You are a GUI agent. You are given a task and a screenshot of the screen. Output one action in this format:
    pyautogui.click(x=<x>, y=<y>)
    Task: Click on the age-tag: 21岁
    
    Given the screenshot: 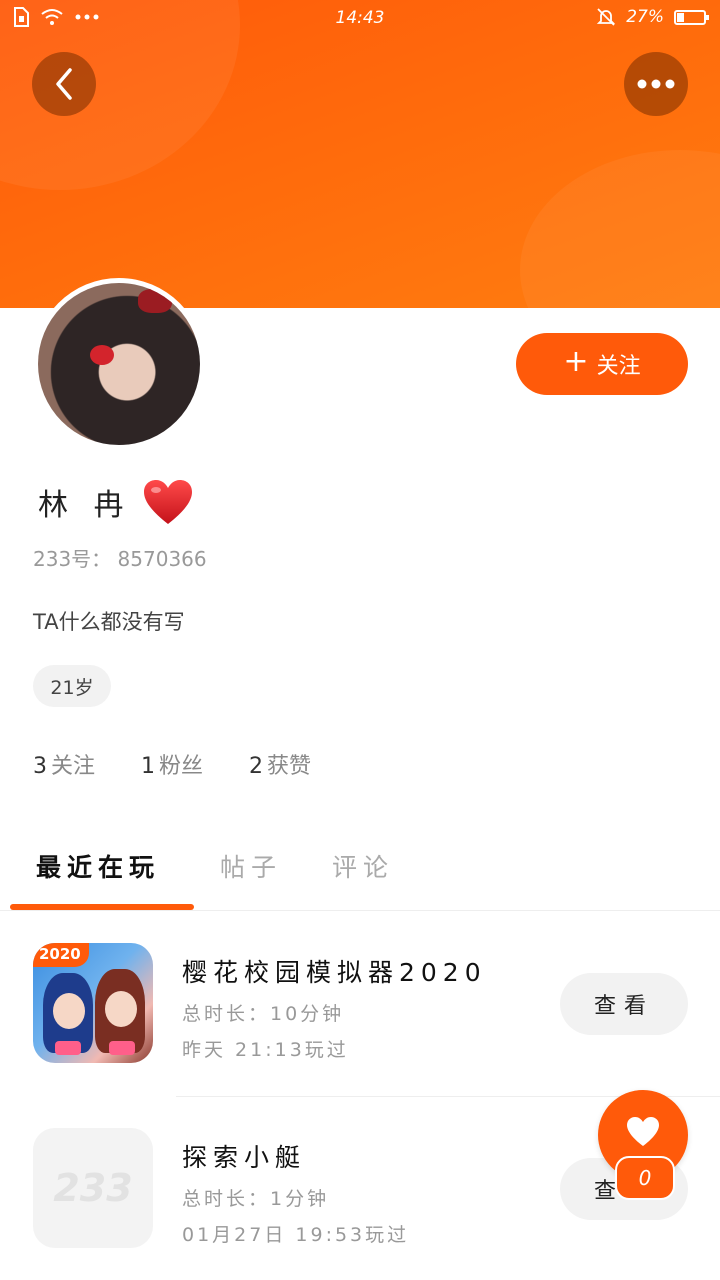 What is the action you would take?
    pyautogui.click(x=72, y=686)
    